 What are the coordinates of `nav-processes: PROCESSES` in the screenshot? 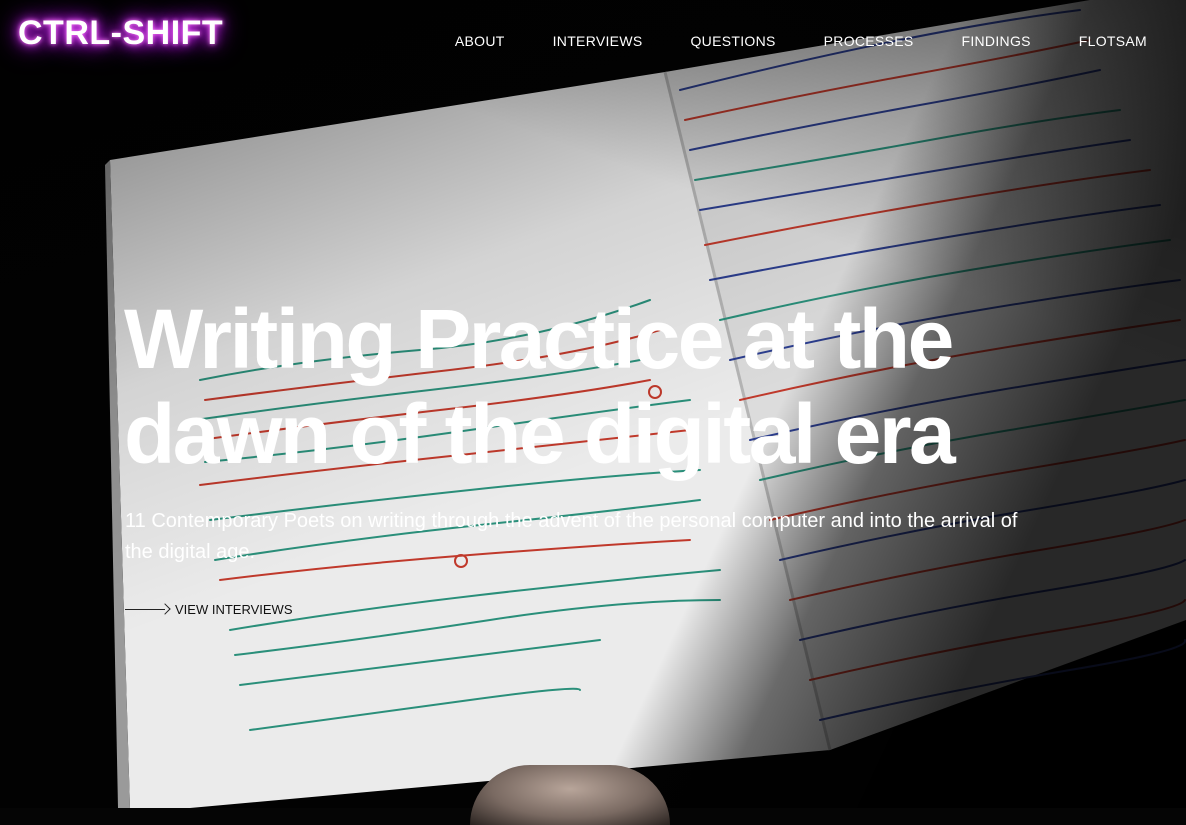 It's located at (869, 42).